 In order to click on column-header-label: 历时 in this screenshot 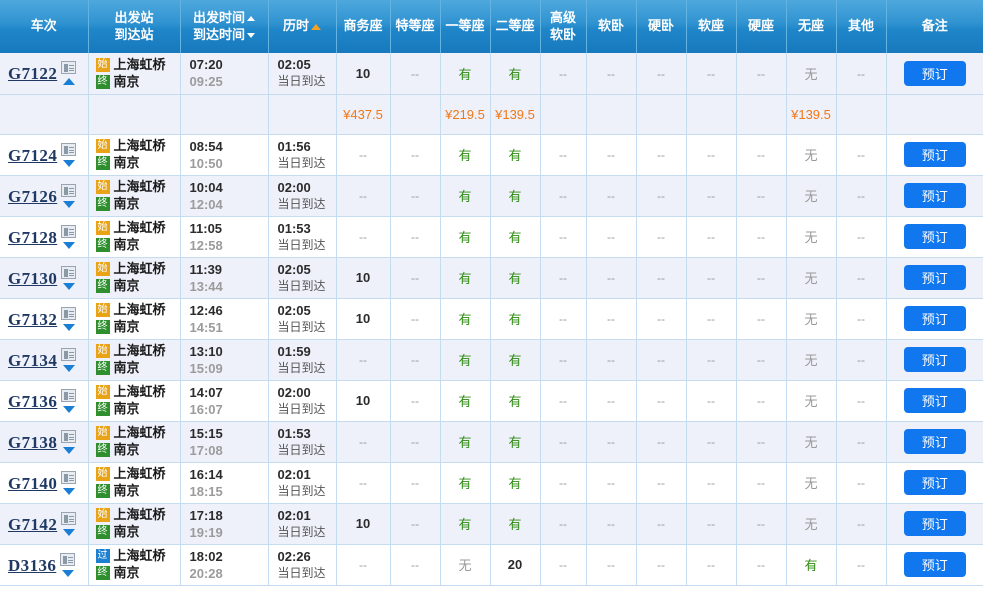, I will do `click(295, 26)`.